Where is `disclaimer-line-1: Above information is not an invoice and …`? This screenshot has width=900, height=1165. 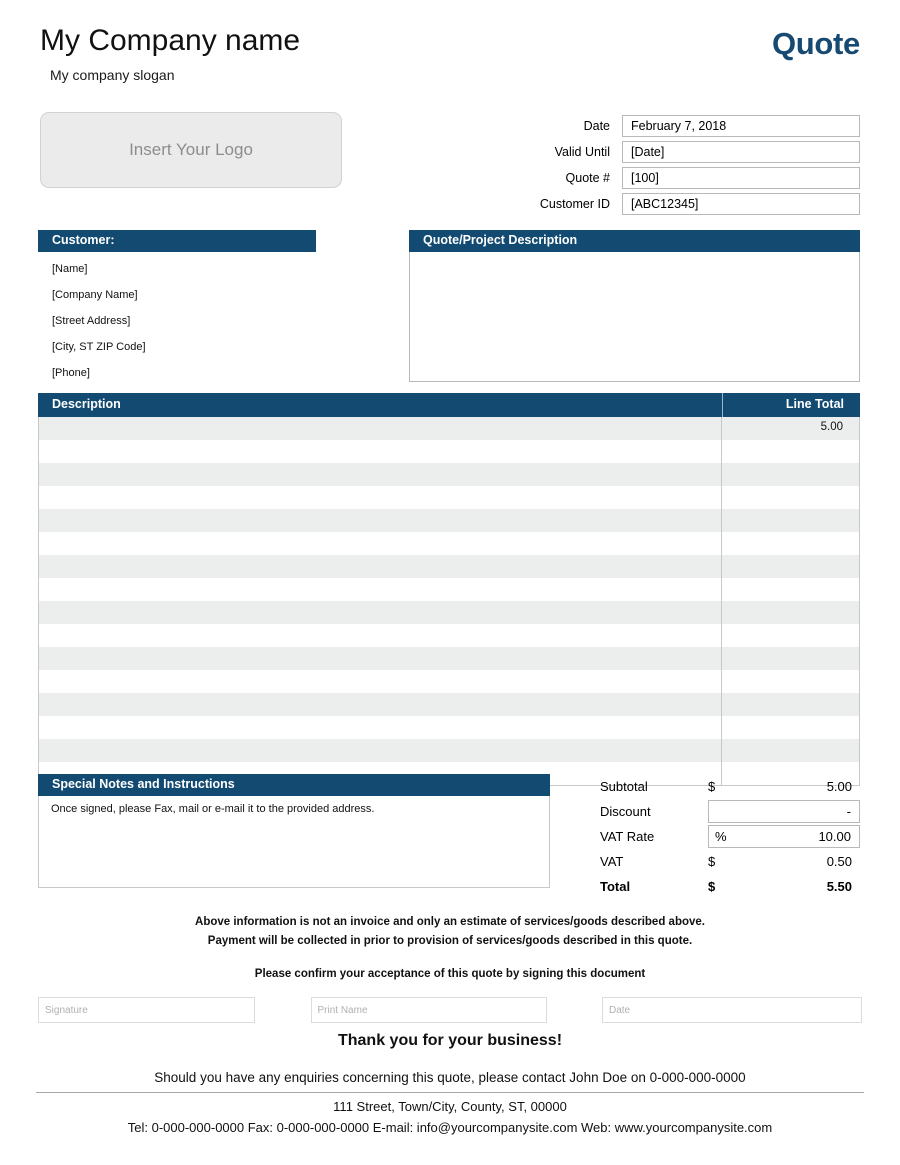 disclaimer-line-1: Above information is not an invoice and … is located at coordinates (450, 922).